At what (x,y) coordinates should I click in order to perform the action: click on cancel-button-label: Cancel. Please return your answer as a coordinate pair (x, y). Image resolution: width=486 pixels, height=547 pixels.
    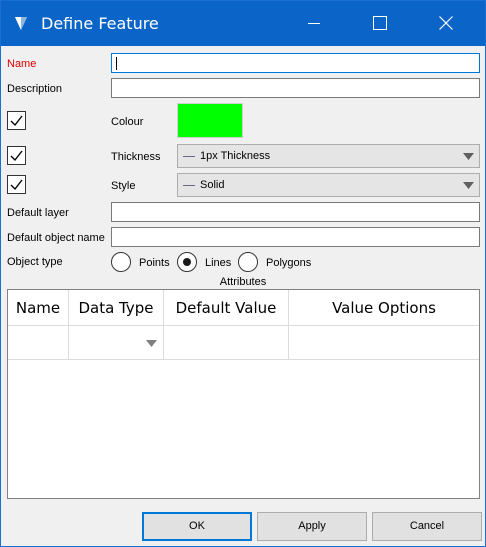
    Looking at the image, I should click on (427, 526).